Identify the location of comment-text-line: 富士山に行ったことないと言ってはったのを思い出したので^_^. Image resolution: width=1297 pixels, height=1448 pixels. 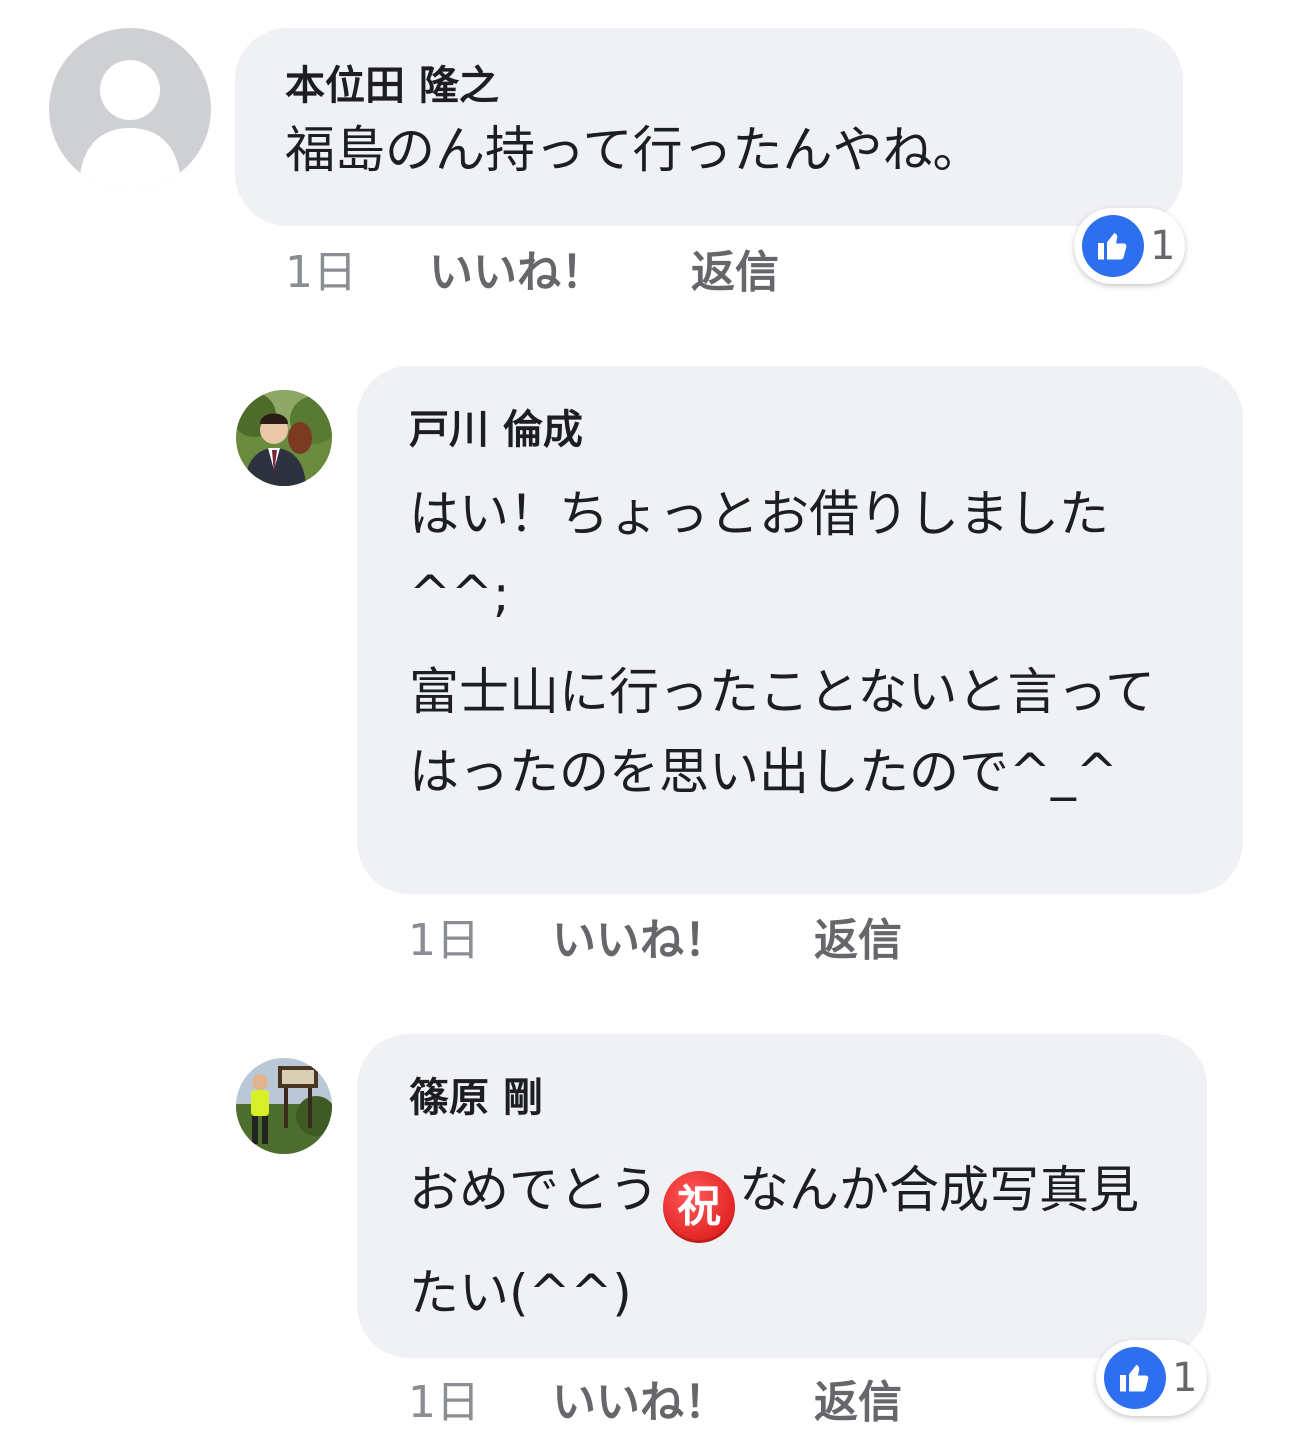
(782, 732).